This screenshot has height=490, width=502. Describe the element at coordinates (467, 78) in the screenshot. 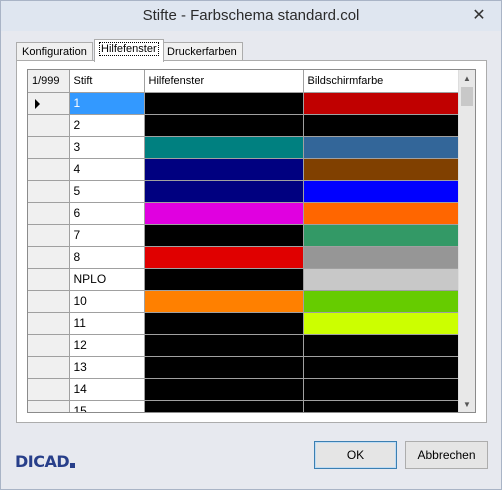

I see `scroll-up-icon: ▲` at that location.